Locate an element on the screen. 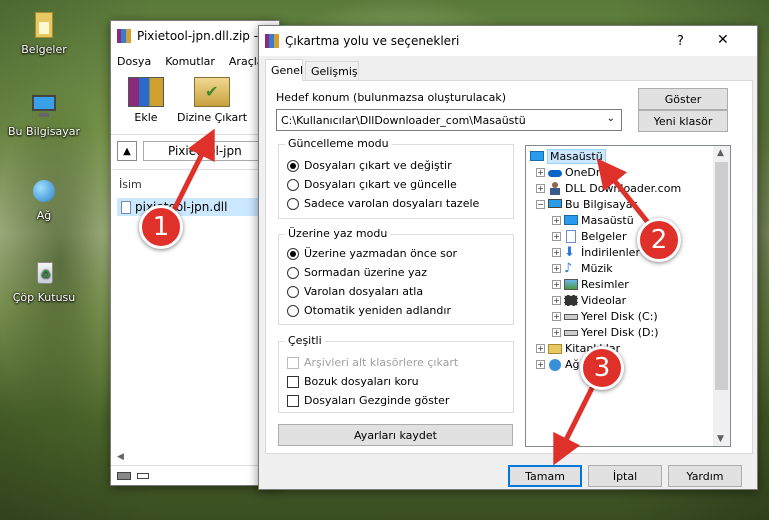 This screenshot has height=520, width=769. scroll-thumb is located at coordinates (721, 276).